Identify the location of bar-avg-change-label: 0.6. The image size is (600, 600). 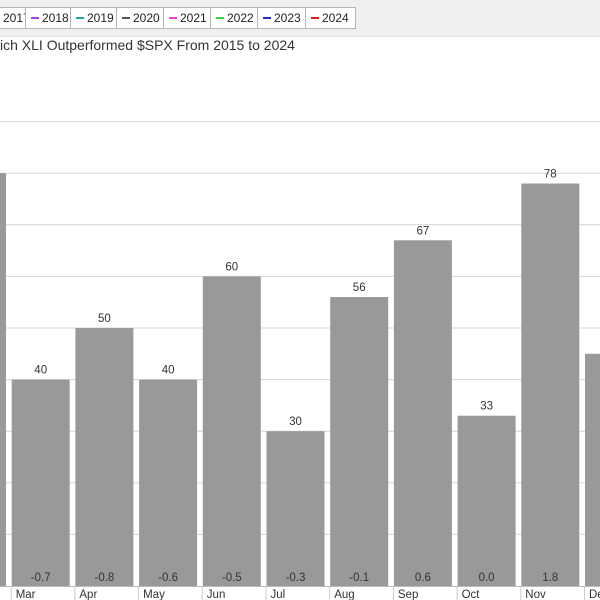
(423, 578).